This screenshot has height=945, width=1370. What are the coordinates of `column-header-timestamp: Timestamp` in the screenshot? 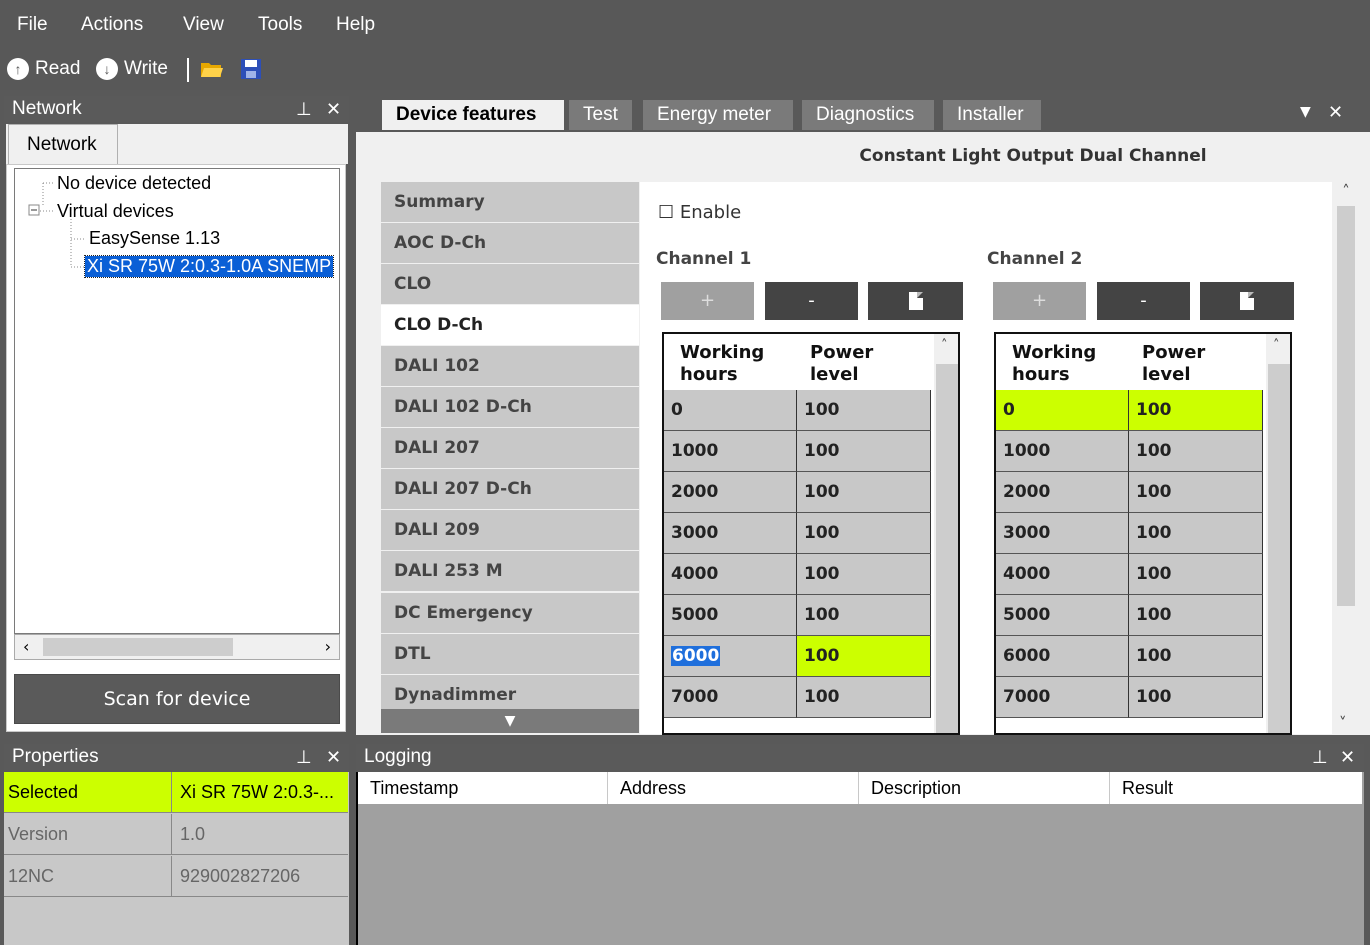 It's located at (483, 788).